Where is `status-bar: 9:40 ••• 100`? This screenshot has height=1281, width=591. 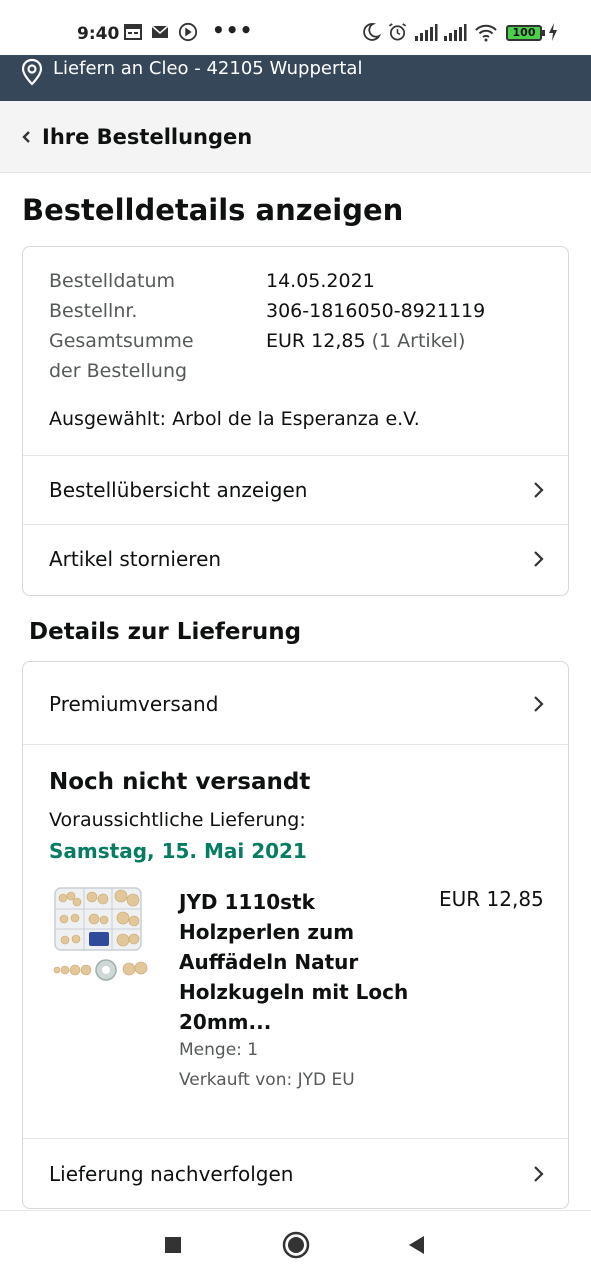 status-bar: 9:40 ••• 100 is located at coordinates (295, 27).